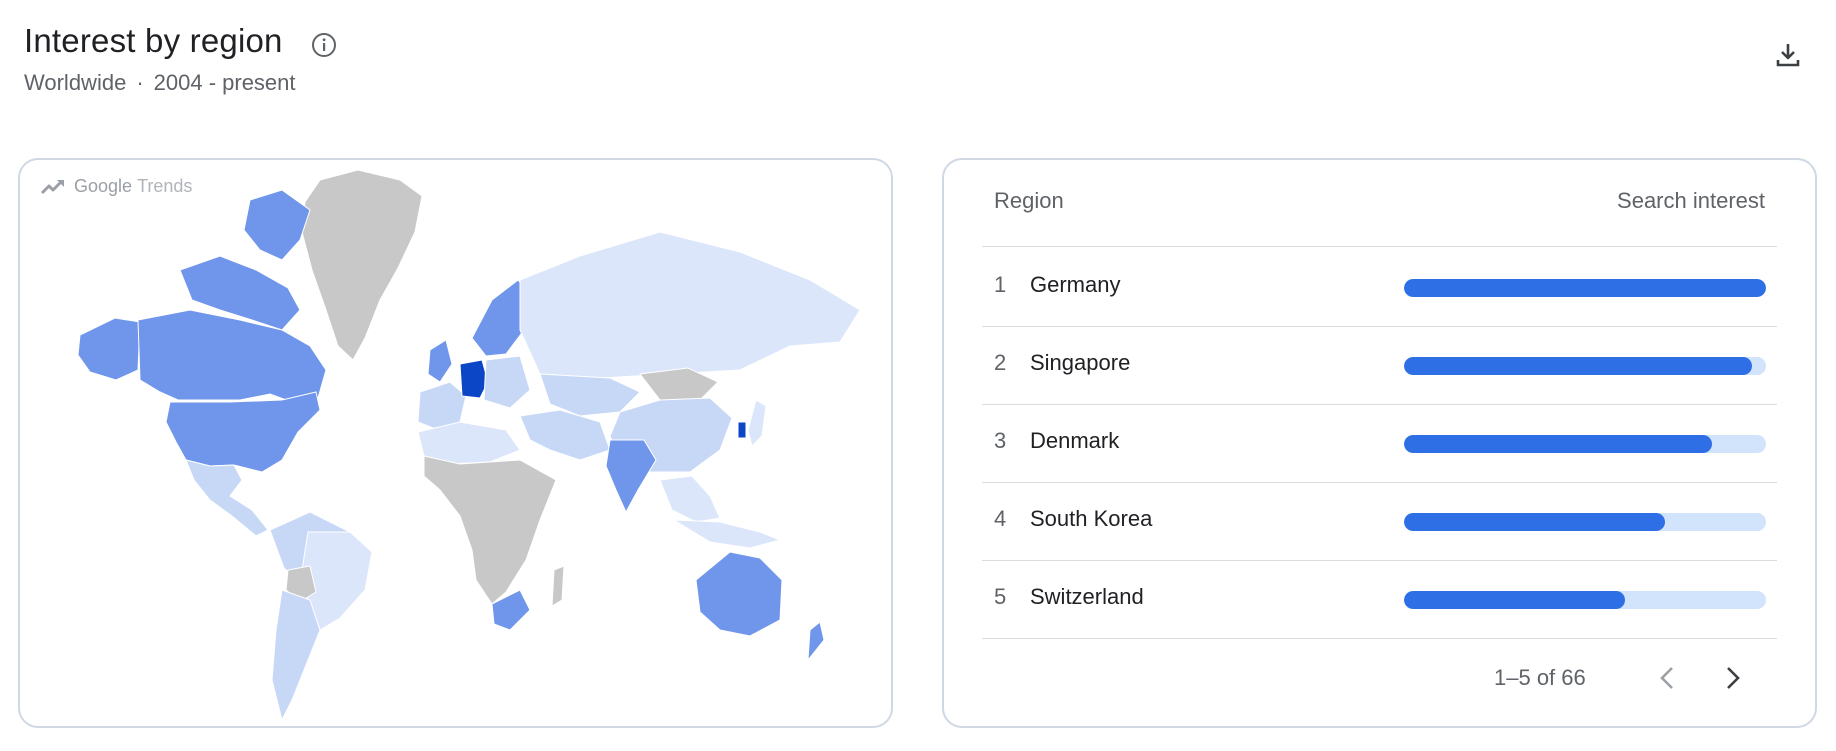  What do you see at coordinates (631, 476) in the screenshot?
I see `region-india` at bounding box center [631, 476].